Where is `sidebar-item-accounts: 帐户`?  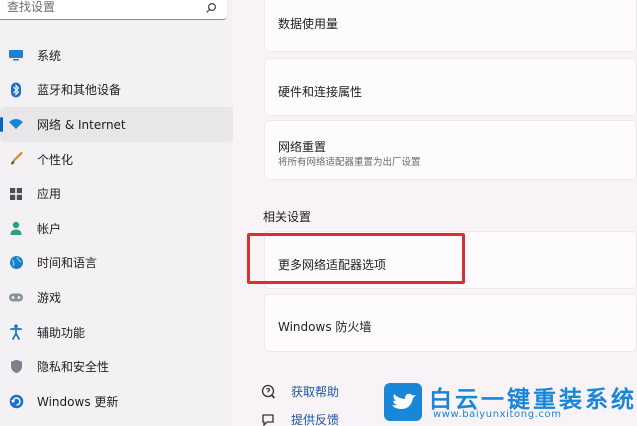 sidebar-item-accounts: 帐户 is located at coordinates (116, 228).